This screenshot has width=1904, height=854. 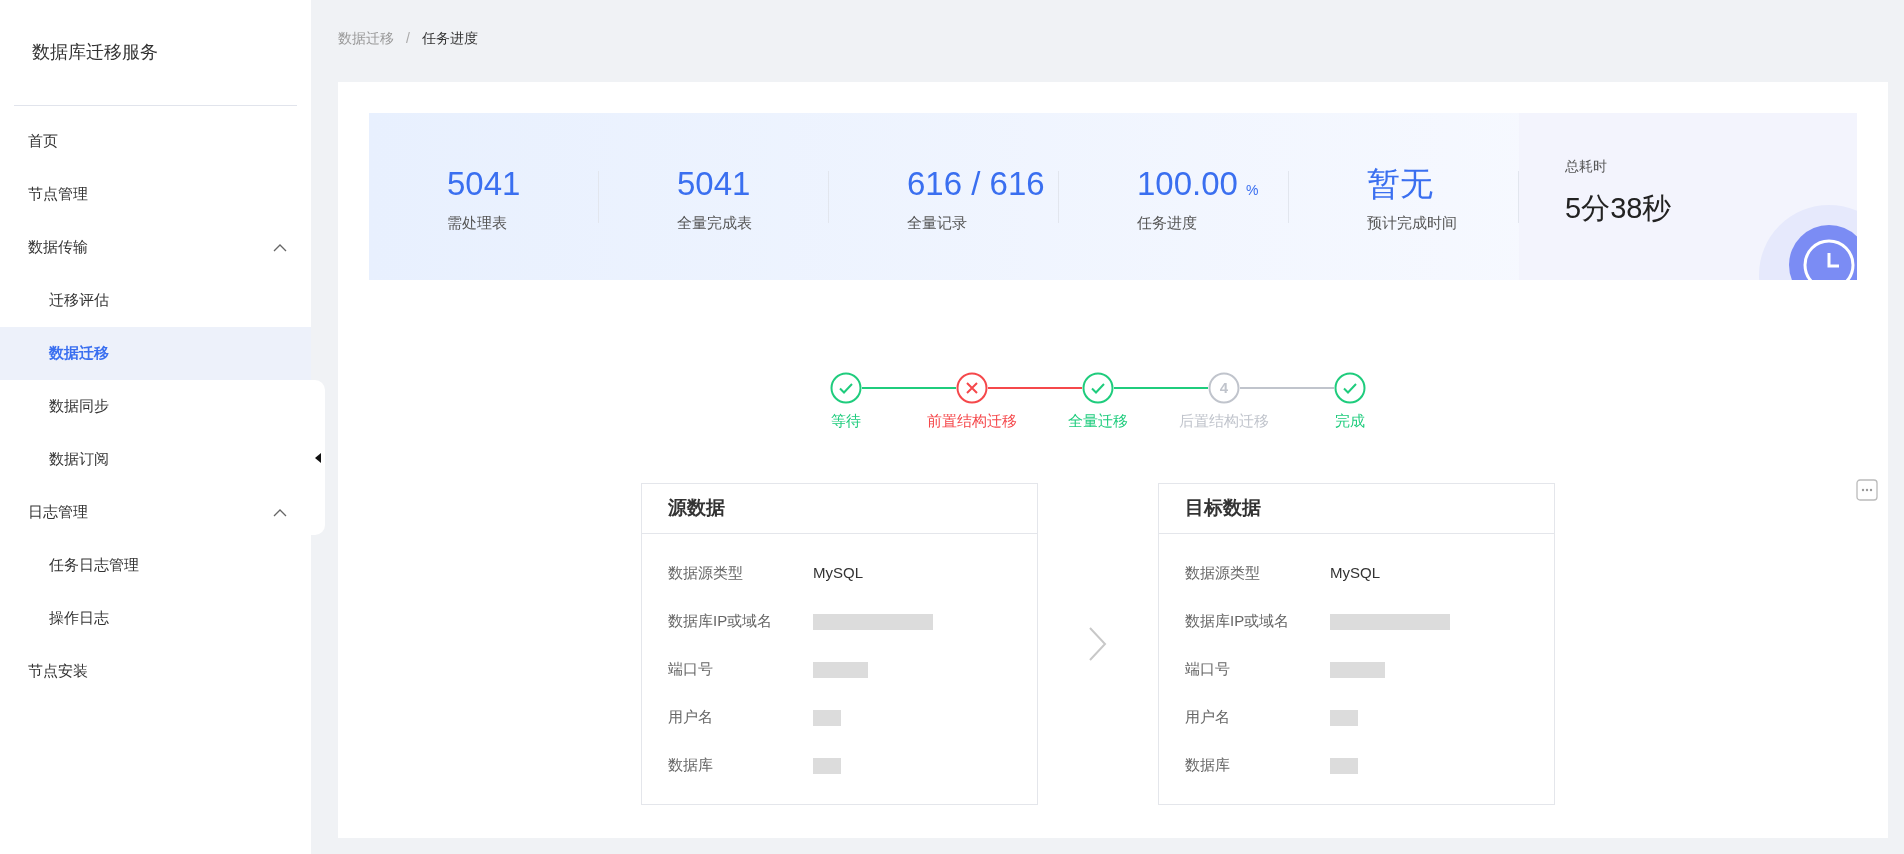 I want to click on nav-item: 数据同步, so click(x=155, y=406).